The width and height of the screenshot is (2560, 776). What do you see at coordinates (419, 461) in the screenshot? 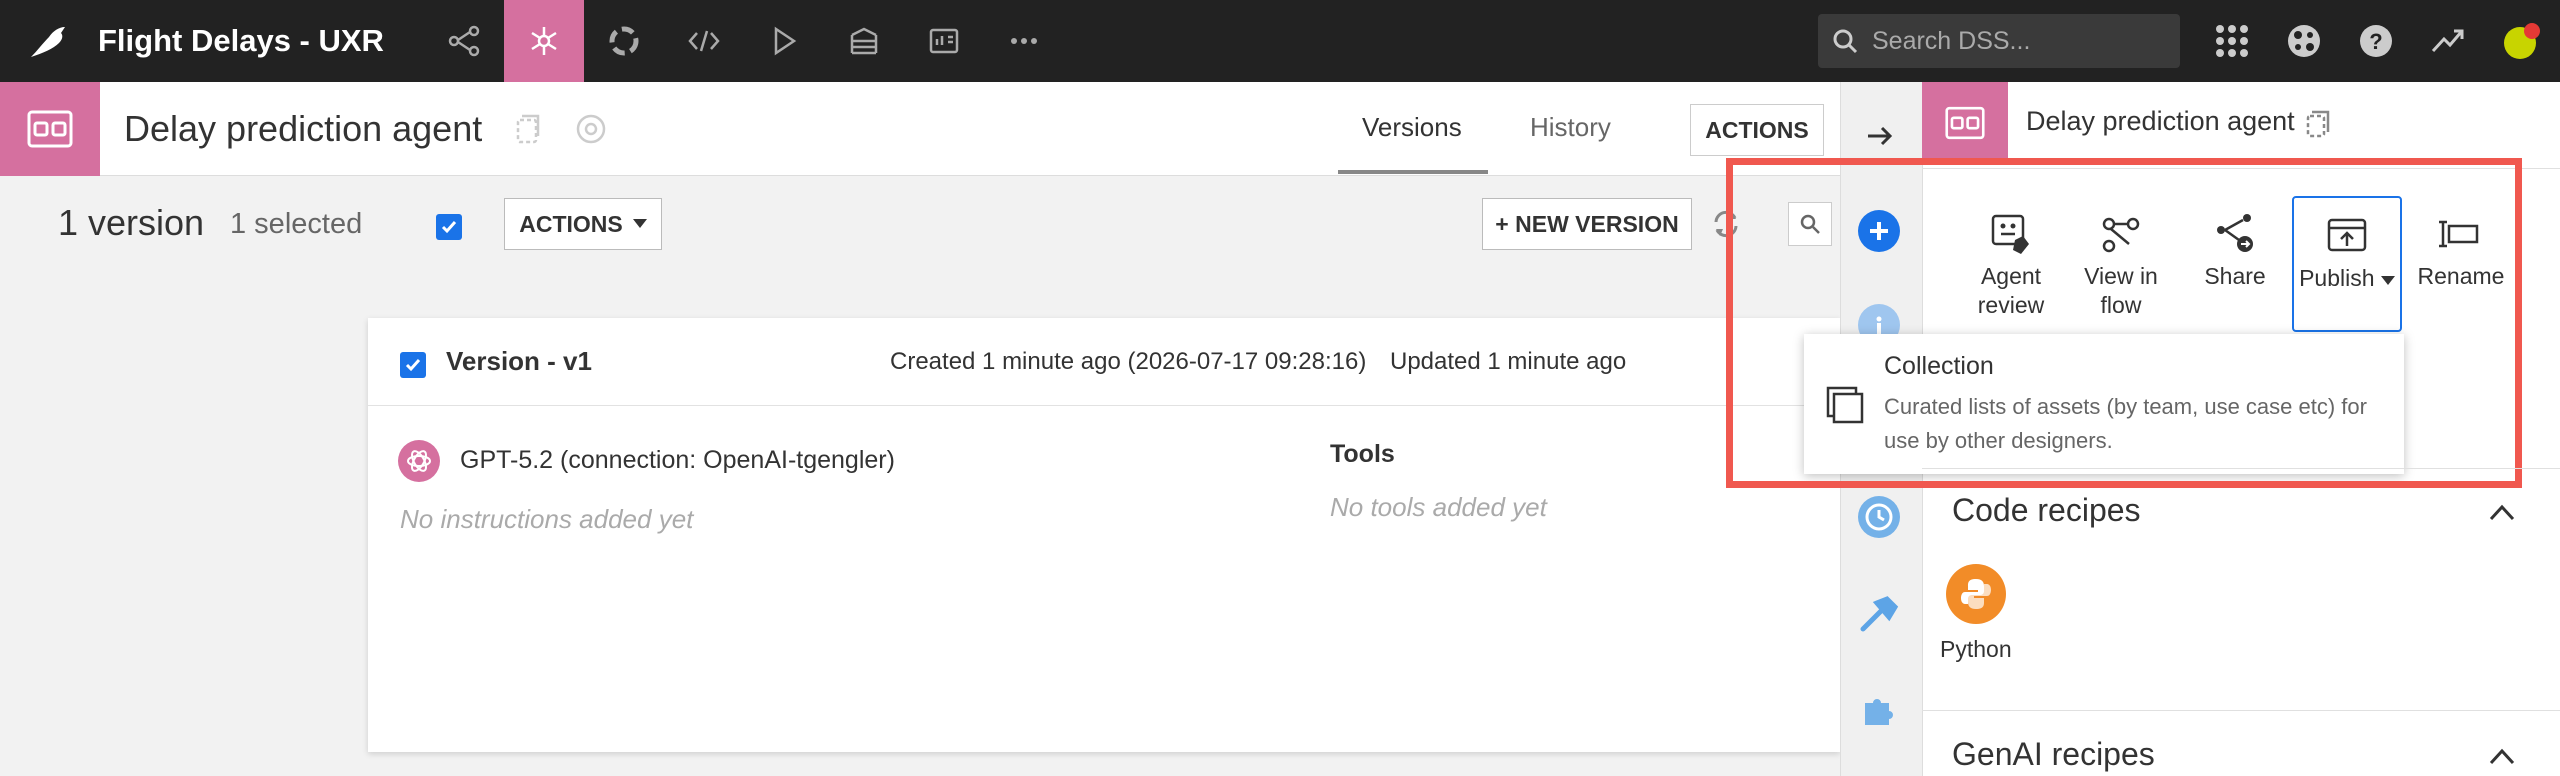
I see `openai-icon` at bounding box center [419, 461].